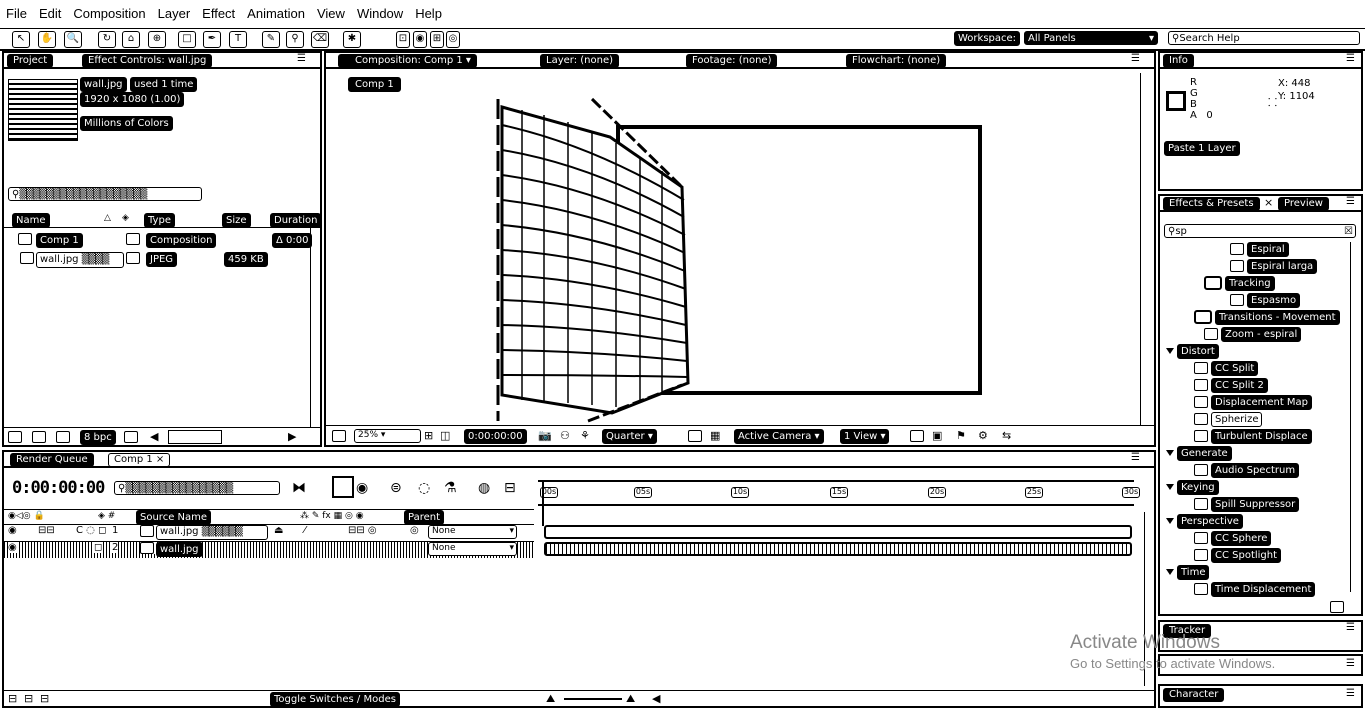 This screenshot has height=708, width=1365. I want to click on color-channel-icon: ⚘, so click(585, 435).